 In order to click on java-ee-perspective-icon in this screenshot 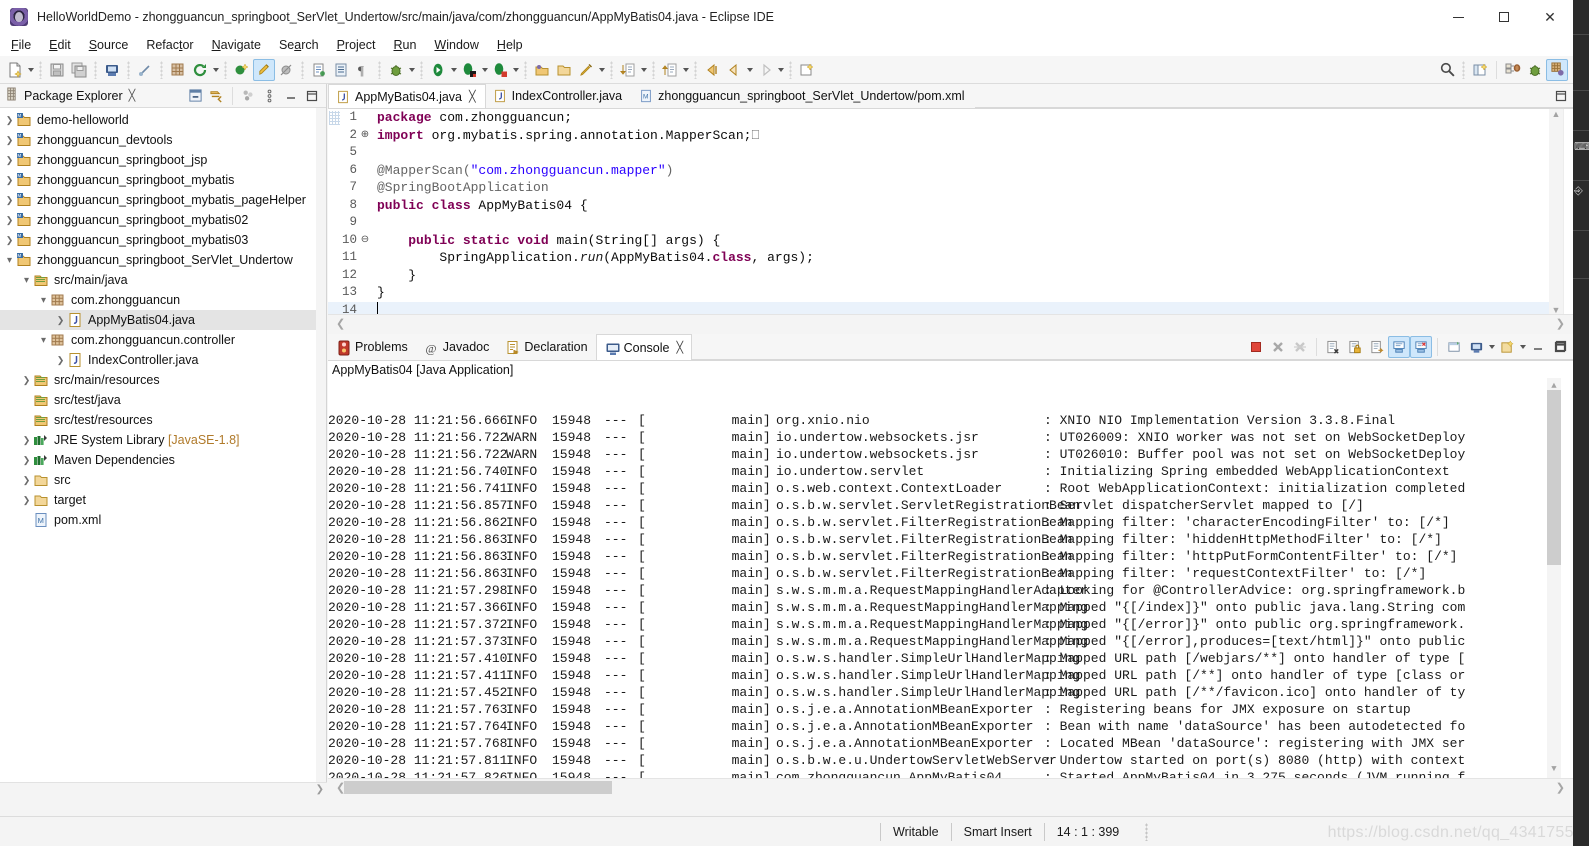, I will do `click(1557, 69)`.